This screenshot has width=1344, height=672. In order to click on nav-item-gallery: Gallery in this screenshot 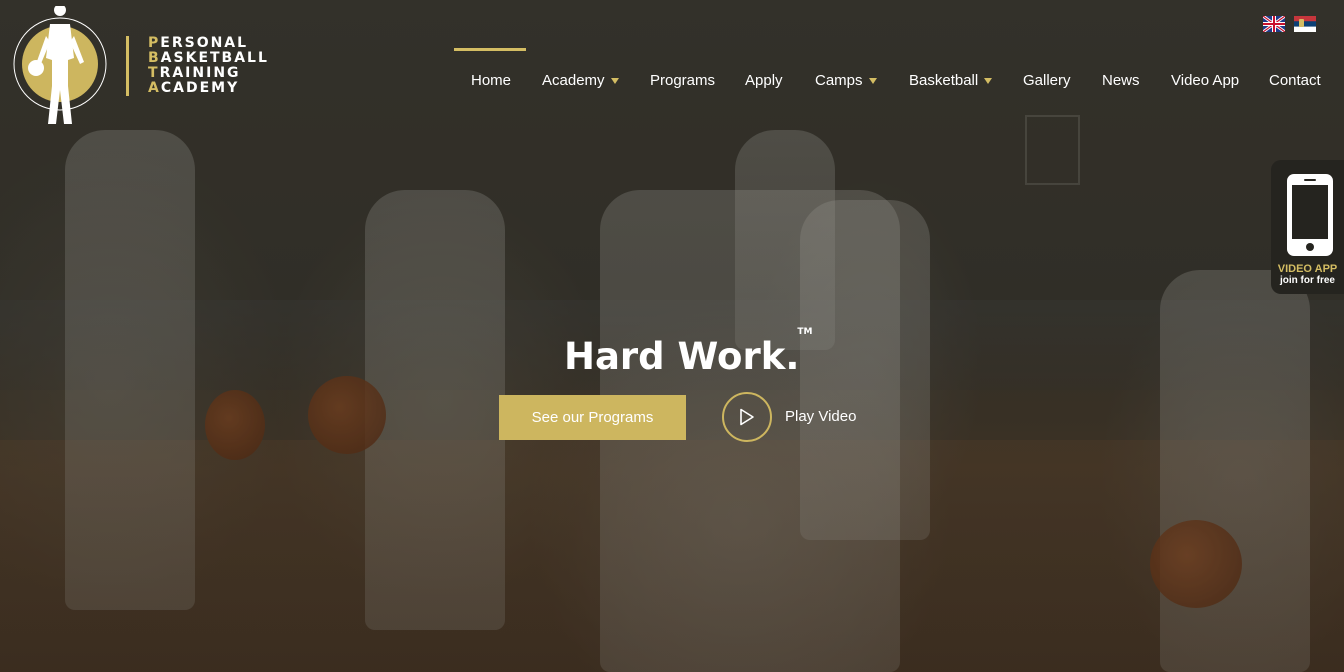, I will do `click(1047, 80)`.